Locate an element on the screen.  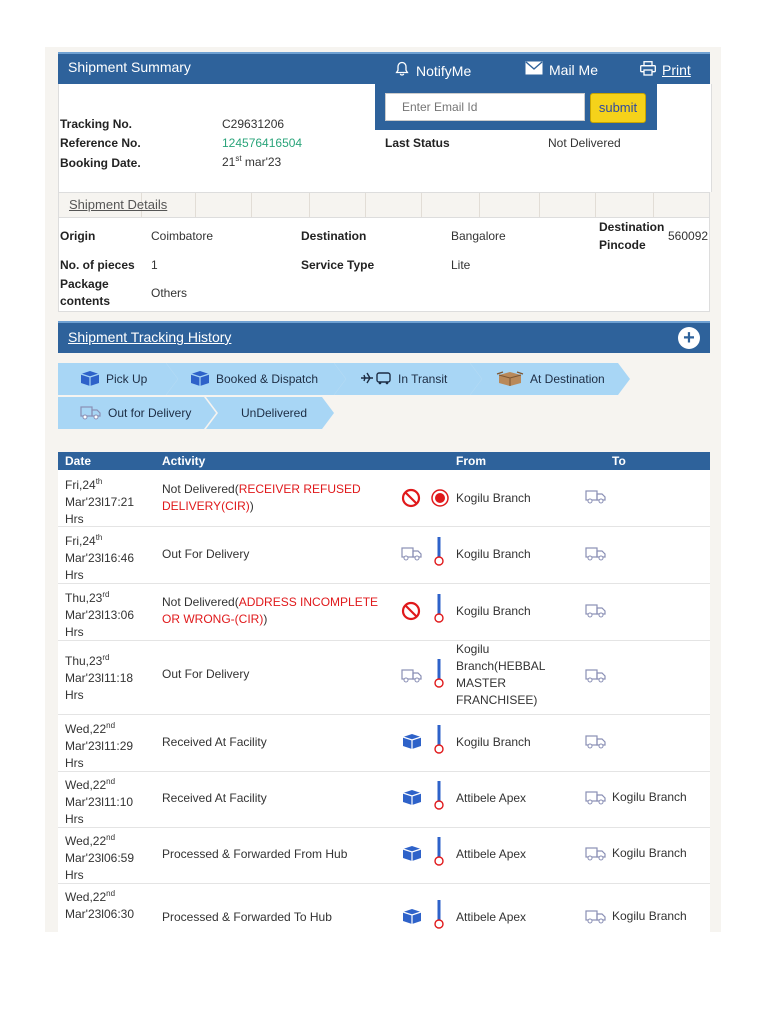
pincode-label-line2: Pincode is located at coordinates (622, 245).